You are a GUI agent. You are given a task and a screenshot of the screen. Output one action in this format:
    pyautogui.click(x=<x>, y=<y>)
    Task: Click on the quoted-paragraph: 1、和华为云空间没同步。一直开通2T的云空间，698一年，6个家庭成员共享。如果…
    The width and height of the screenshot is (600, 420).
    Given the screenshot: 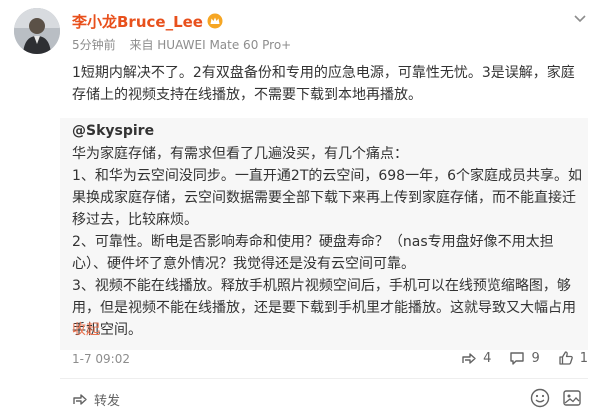 What is the action you would take?
    pyautogui.click(x=327, y=198)
    